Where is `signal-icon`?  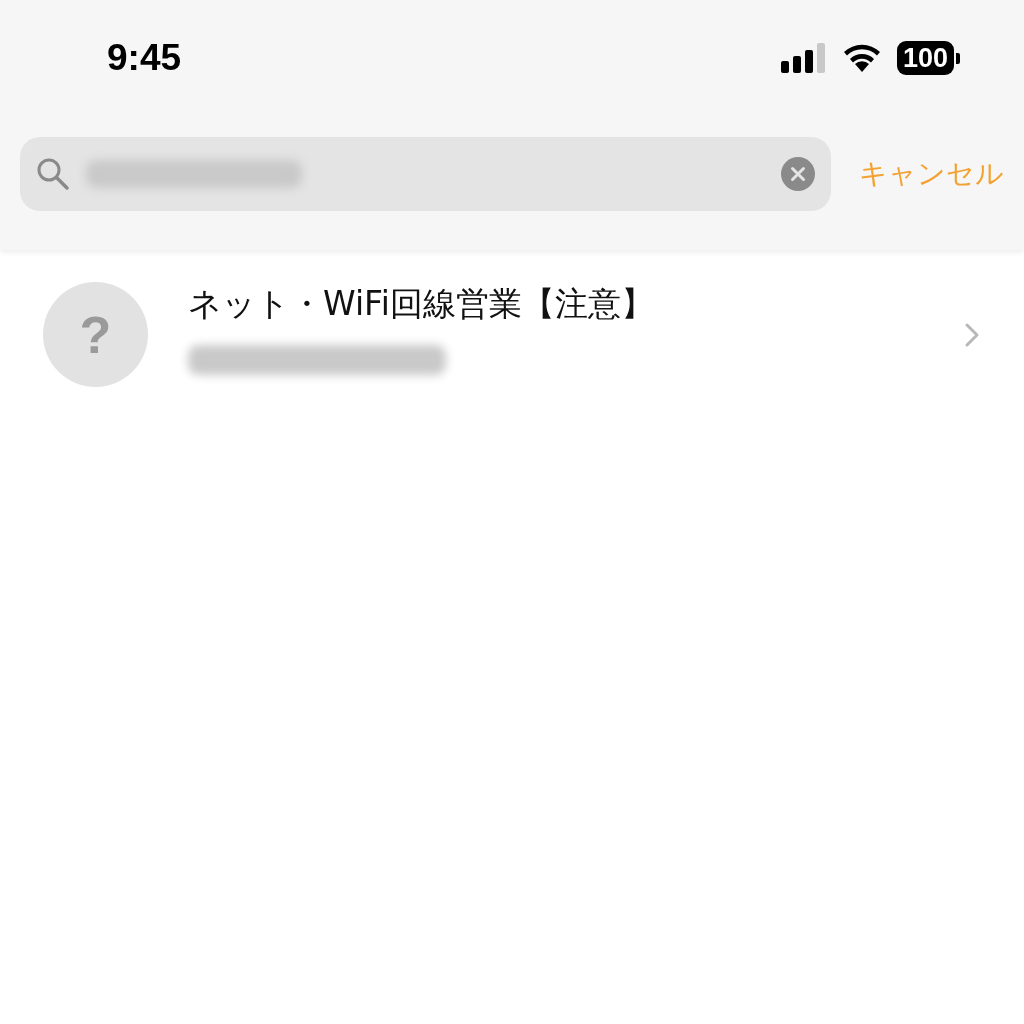 signal-icon is located at coordinates (803, 58).